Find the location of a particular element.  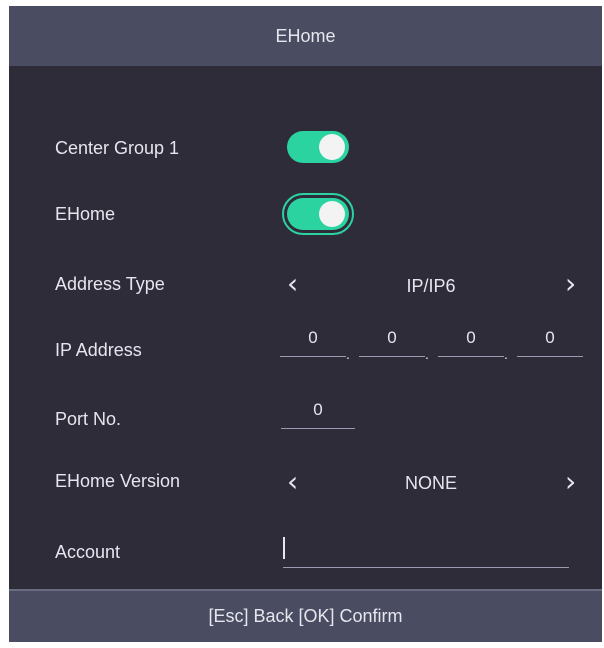

ehome-toggle is located at coordinates (318, 214).